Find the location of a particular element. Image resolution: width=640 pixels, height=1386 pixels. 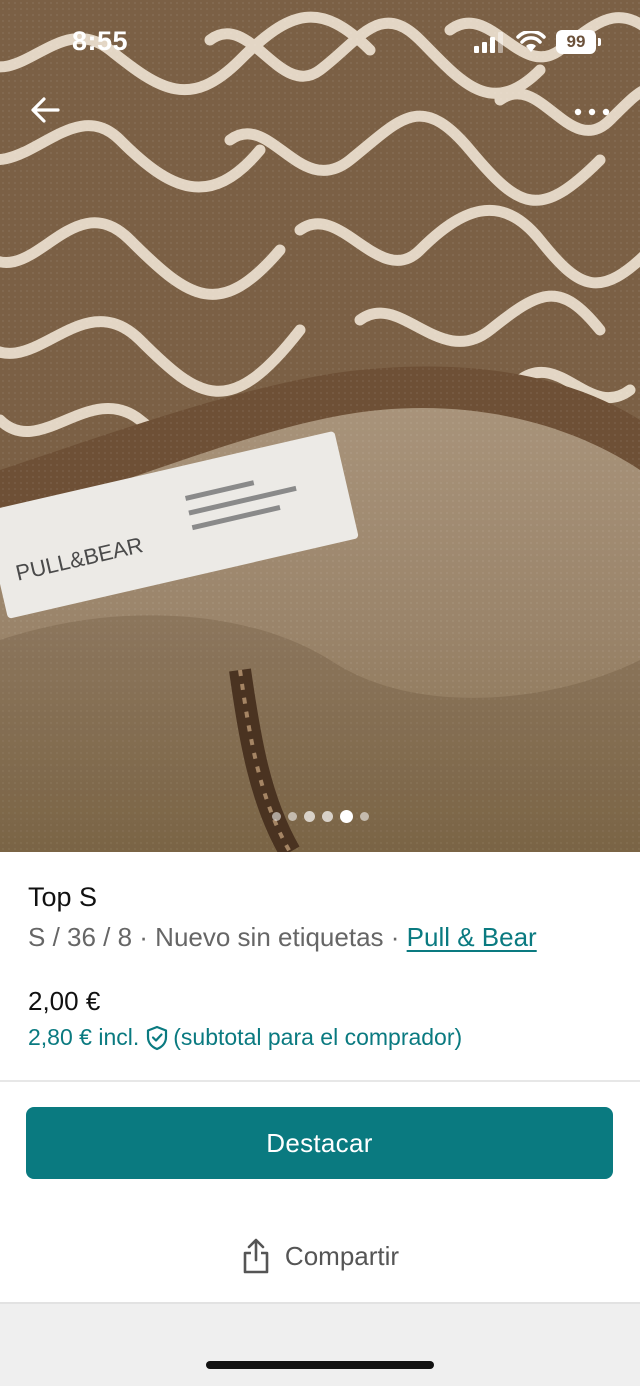

buyer-total-price: 2,80 € incl. is located at coordinates (83, 1037).